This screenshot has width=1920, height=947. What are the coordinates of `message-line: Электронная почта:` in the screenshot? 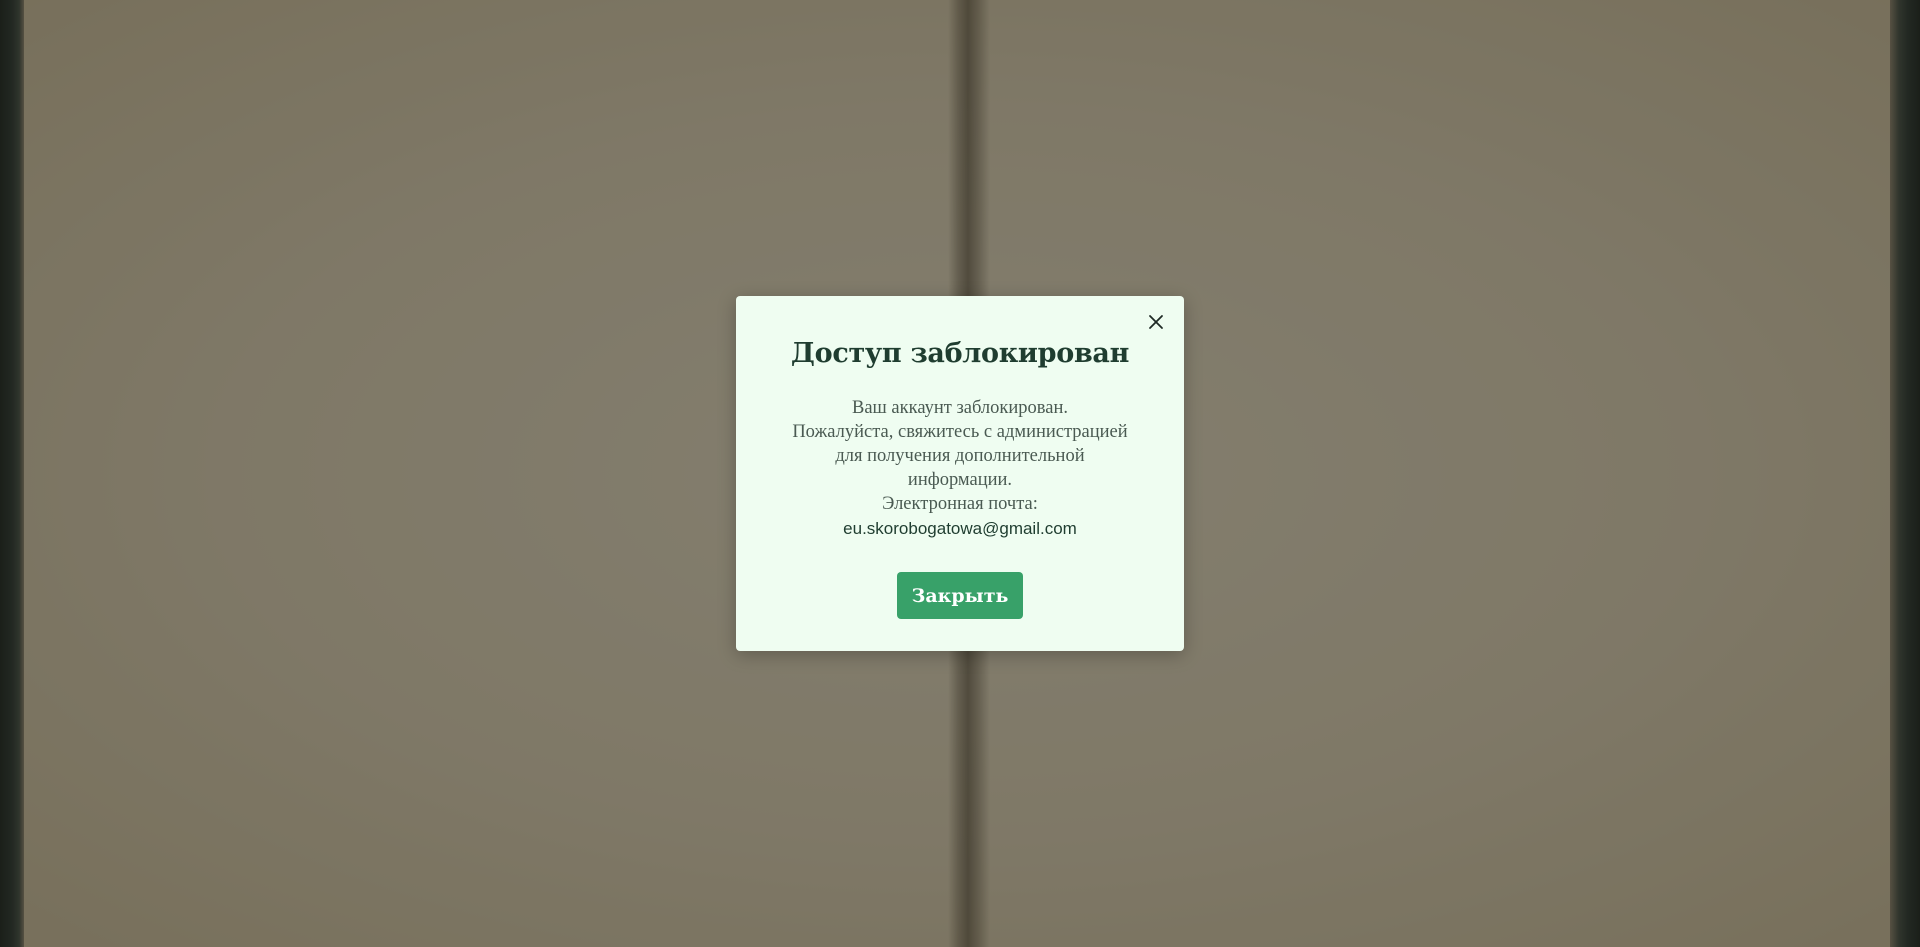 It's located at (960, 504).